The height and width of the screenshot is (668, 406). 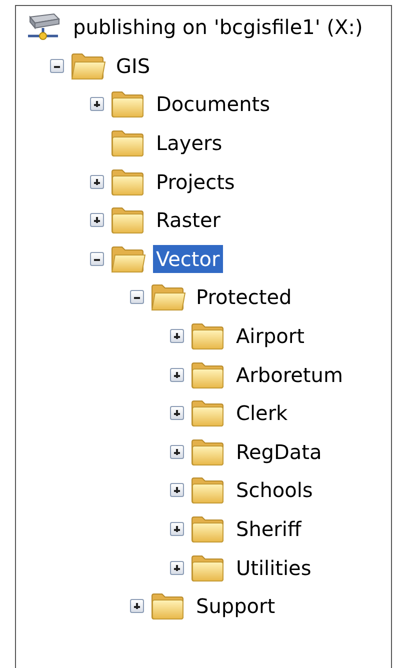 What do you see at coordinates (270, 336) in the screenshot?
I see `folder-label: Airport` at bounding box center [270, 336].